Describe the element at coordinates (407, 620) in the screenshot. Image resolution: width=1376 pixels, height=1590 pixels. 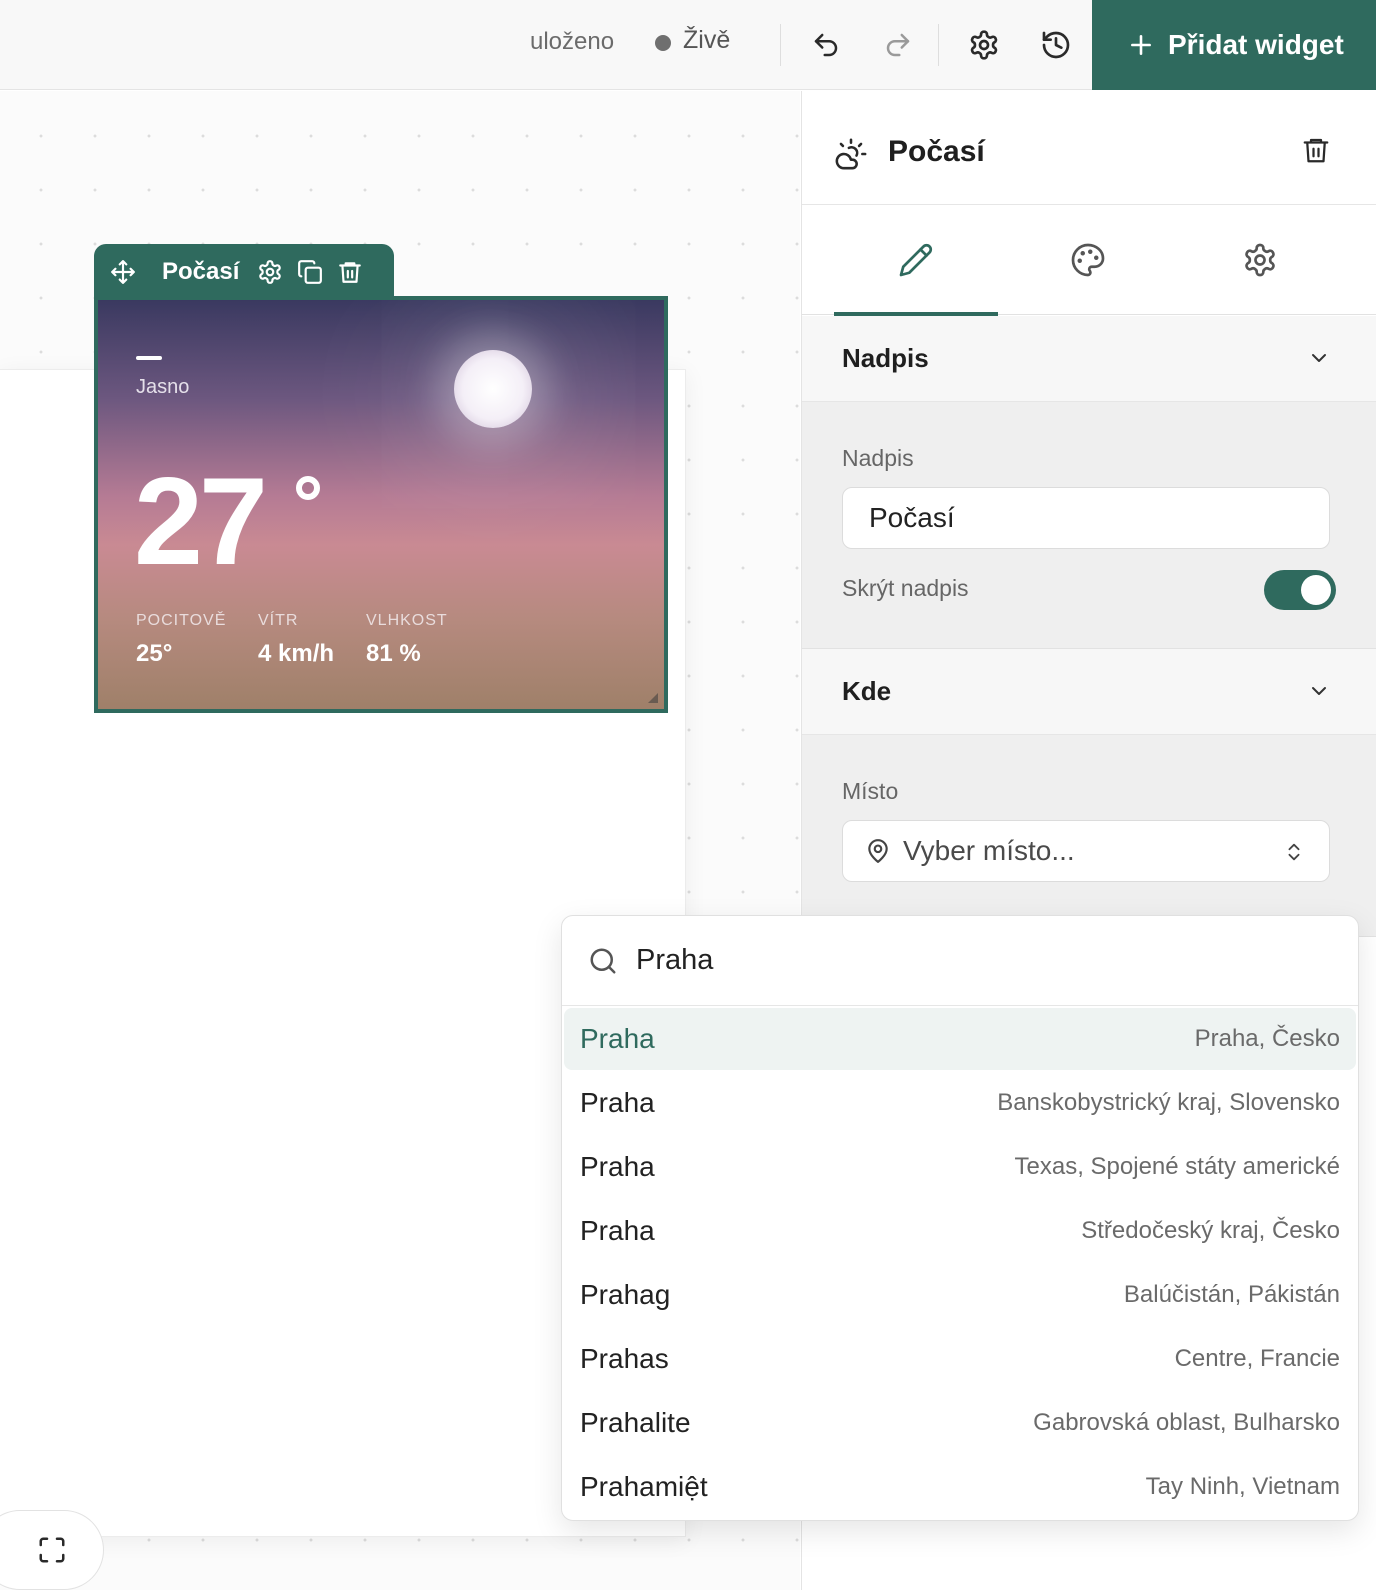
I see `metric-label: VLHKOST` at that location.